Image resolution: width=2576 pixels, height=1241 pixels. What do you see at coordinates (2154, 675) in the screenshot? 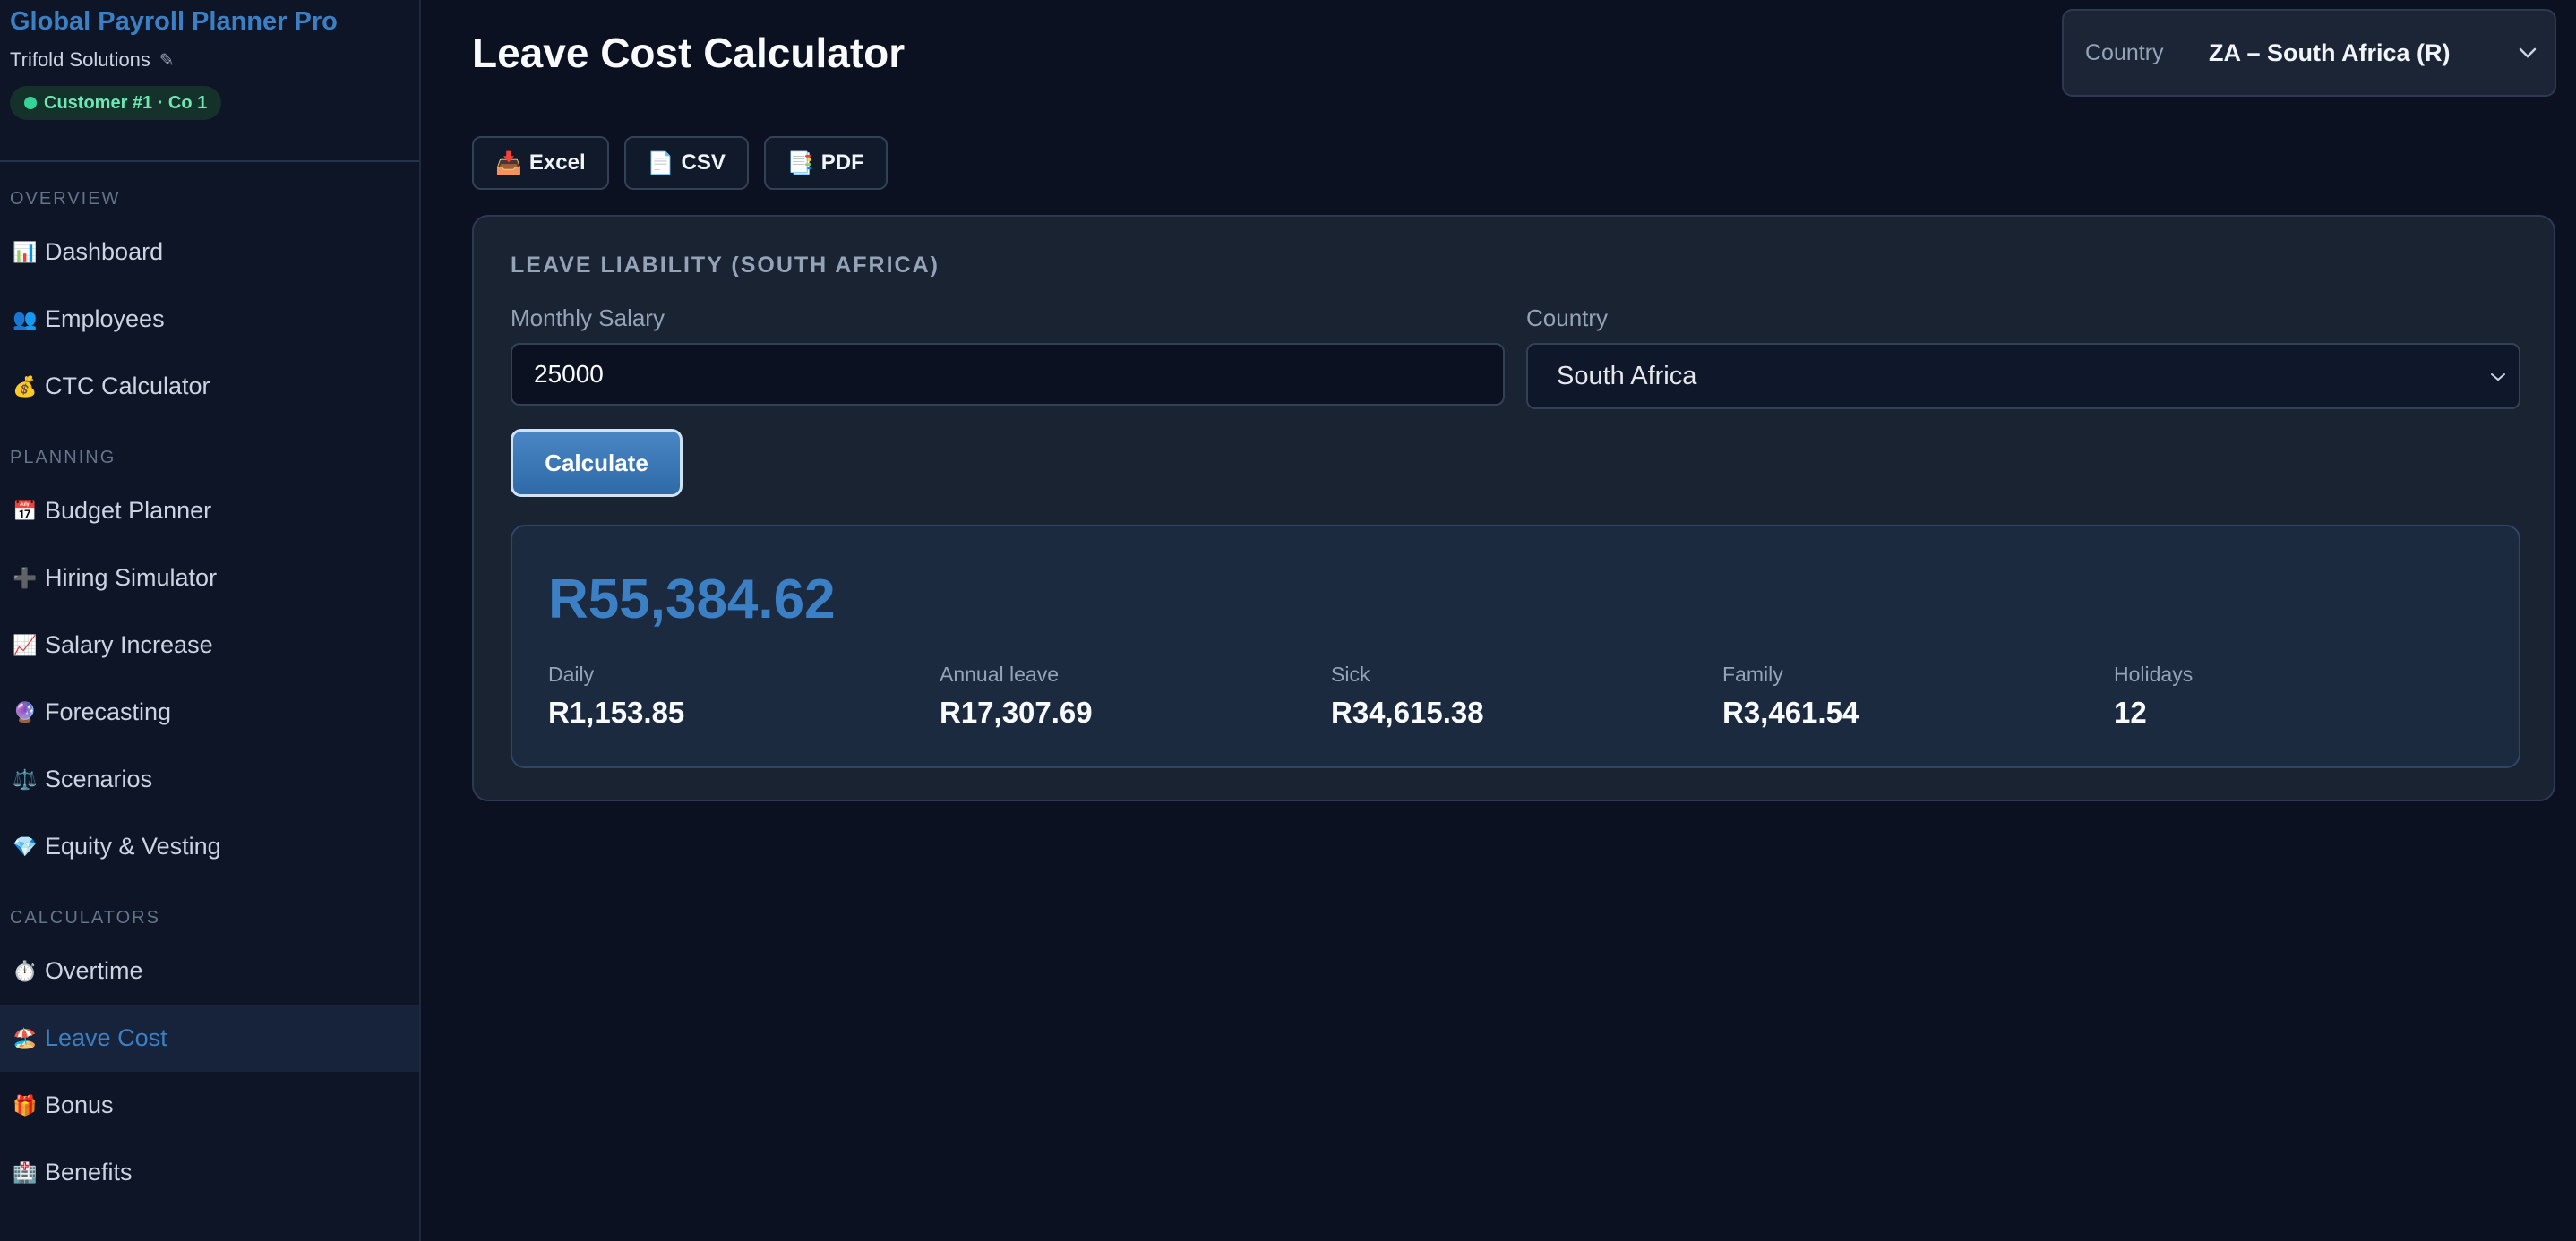
I see `stat-label: Holidays` at bounding box center [2154, 675].